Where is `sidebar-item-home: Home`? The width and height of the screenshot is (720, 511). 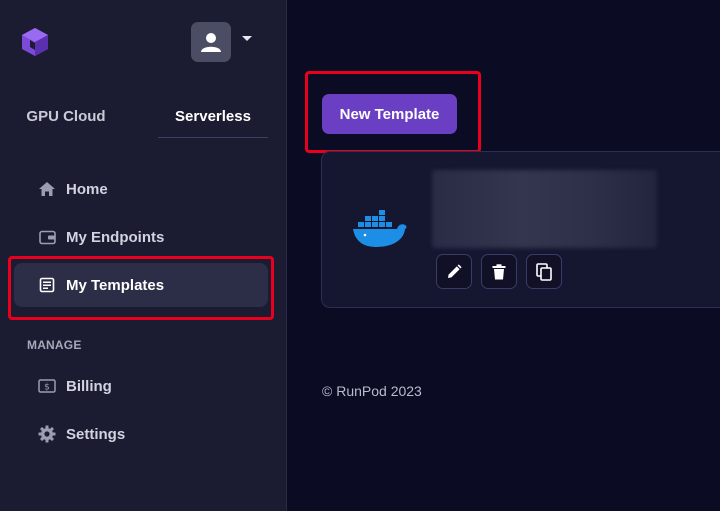 sidebar-item-home: Home is located at coordinates (141, 189).